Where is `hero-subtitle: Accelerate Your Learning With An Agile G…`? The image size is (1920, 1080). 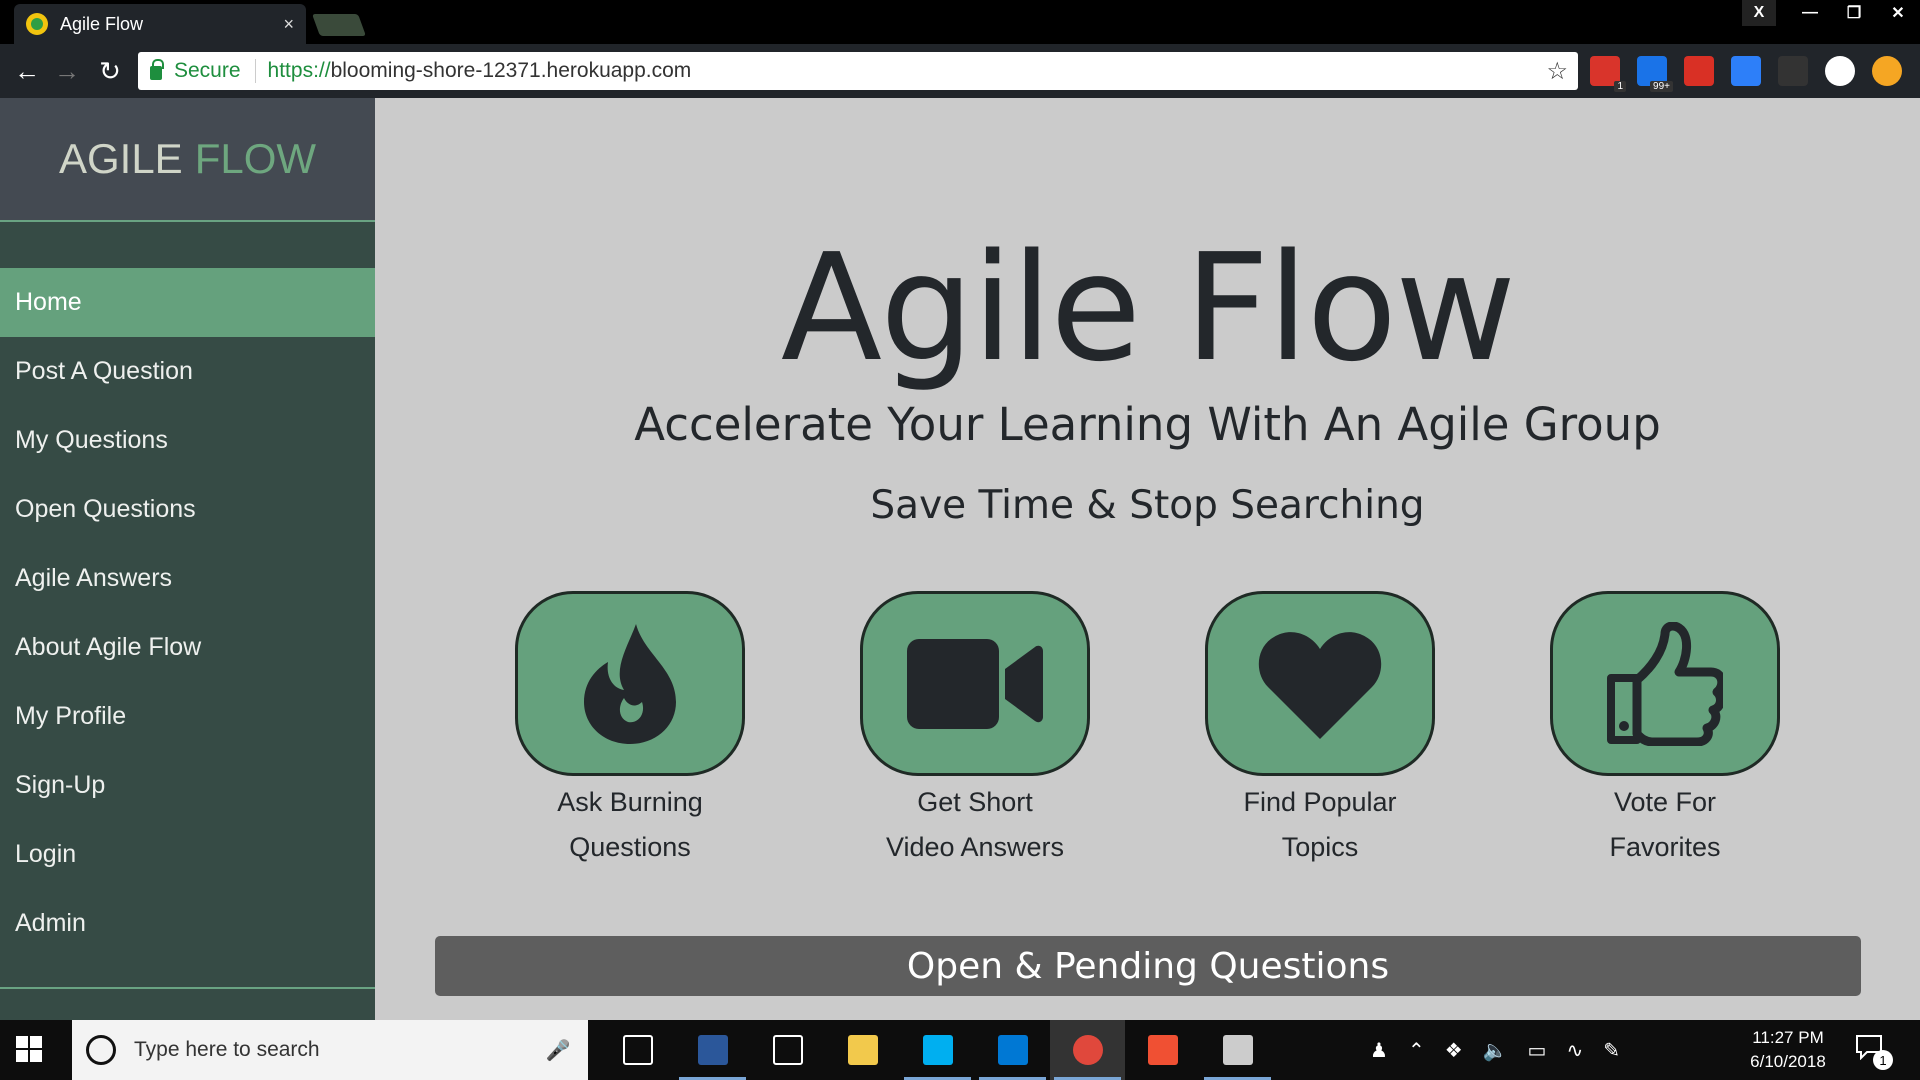 hero-subtitle: Accelerate Your Learning With An Agile G… is located at coordinates (1147, 424).